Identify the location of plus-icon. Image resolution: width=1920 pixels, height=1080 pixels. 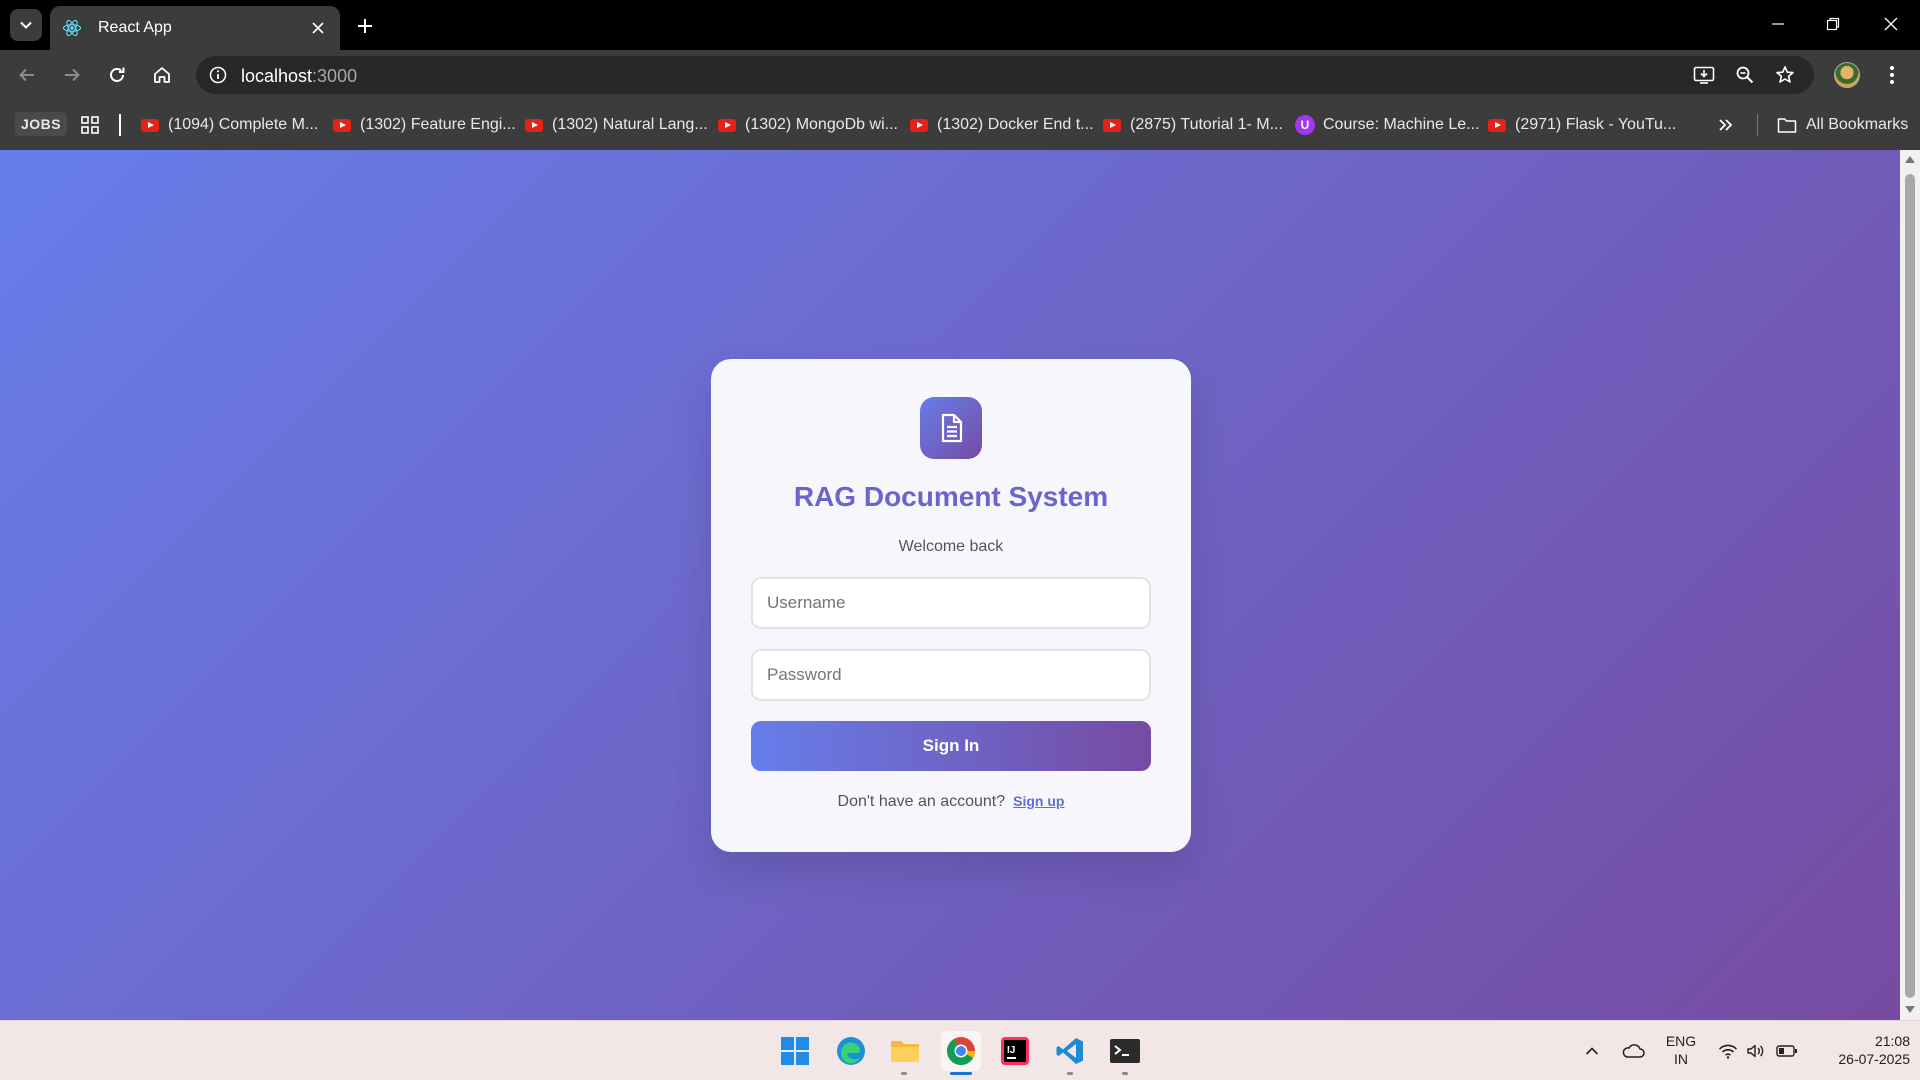
(365, 26).